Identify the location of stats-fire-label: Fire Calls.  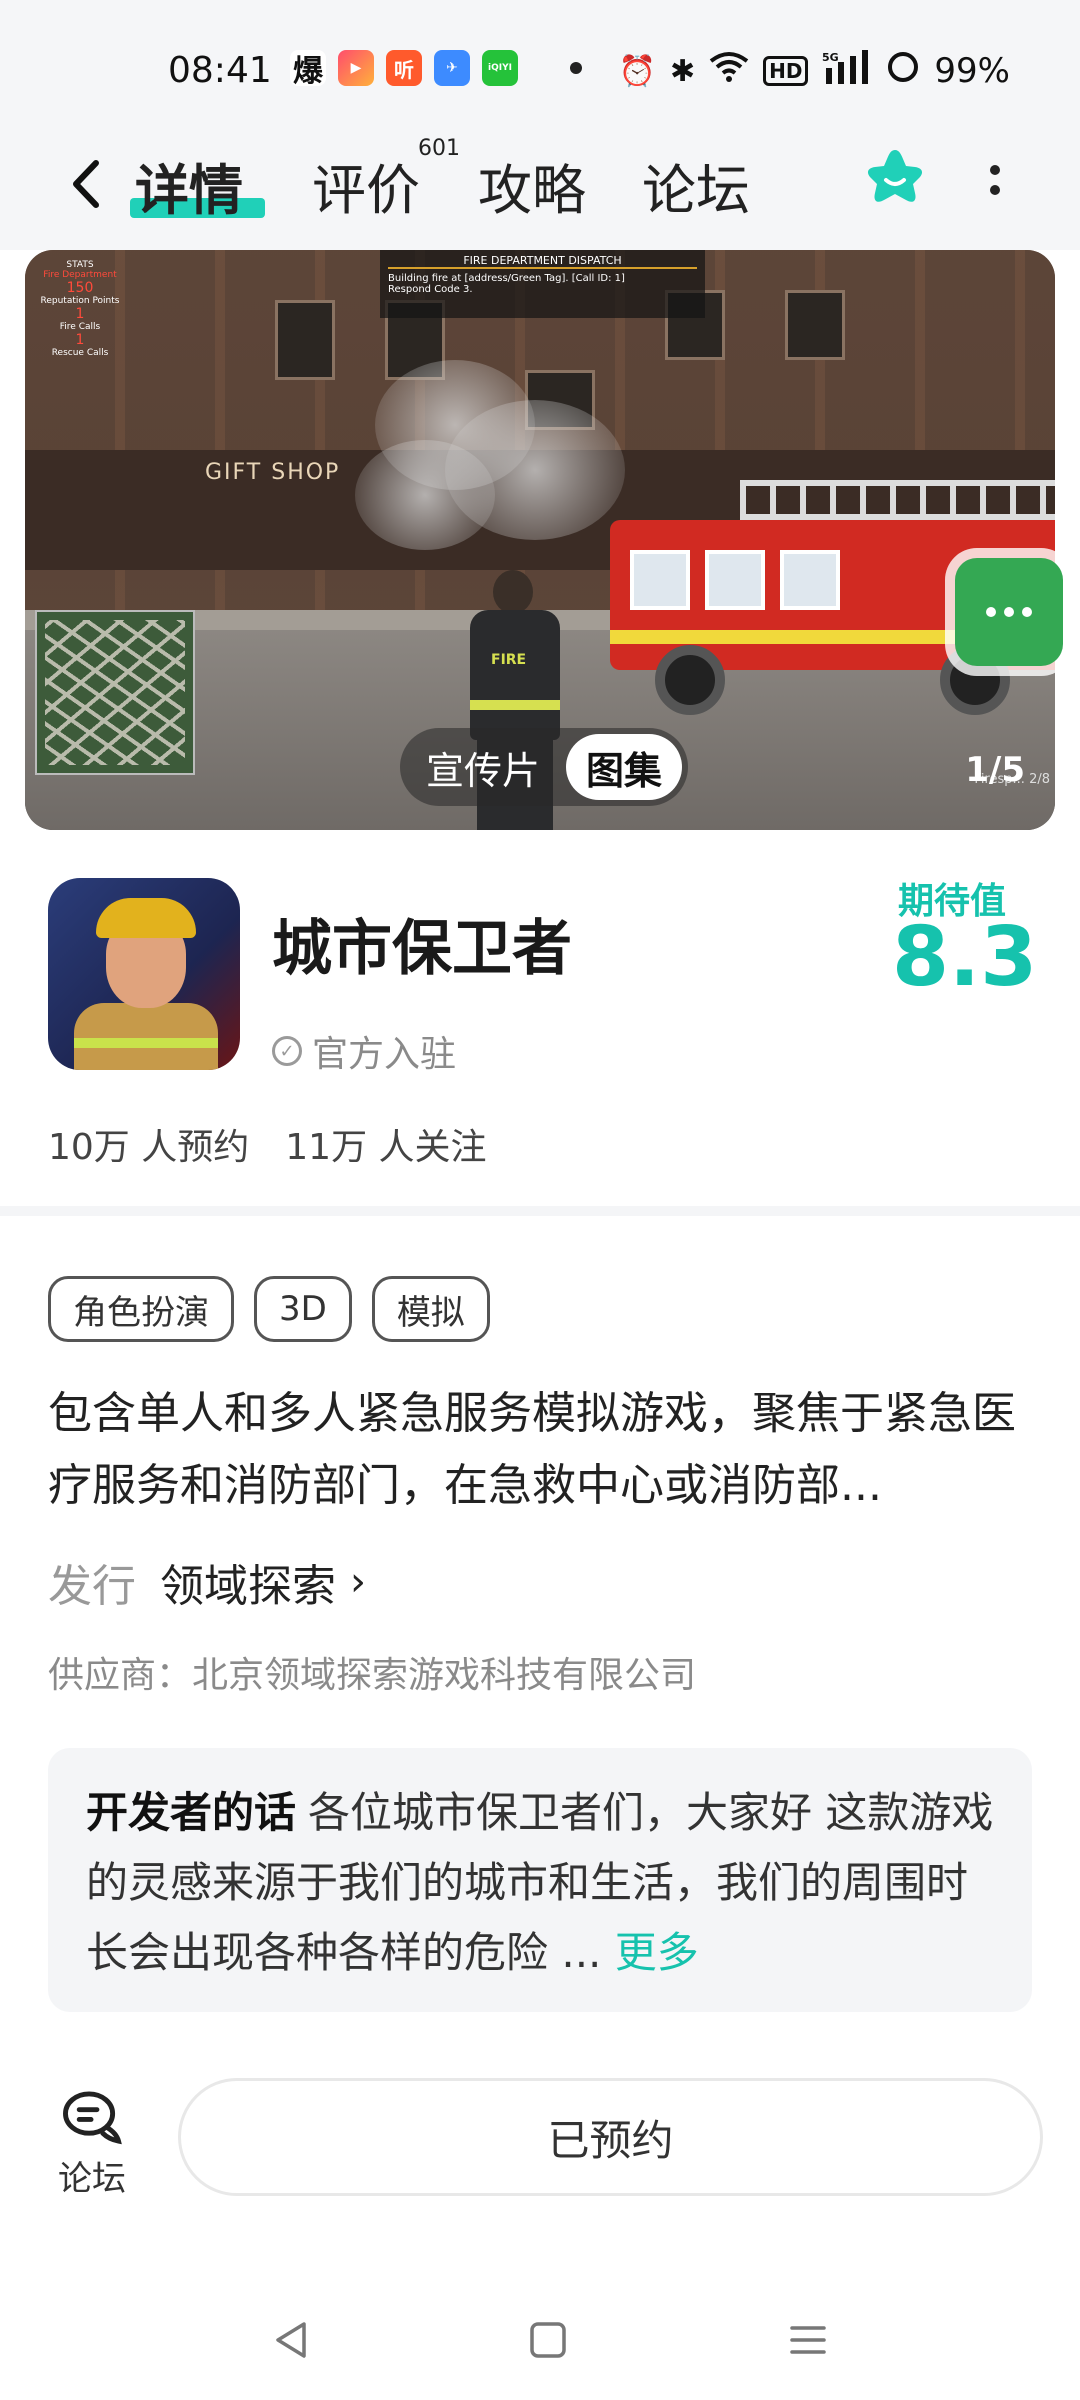
(80, 327).